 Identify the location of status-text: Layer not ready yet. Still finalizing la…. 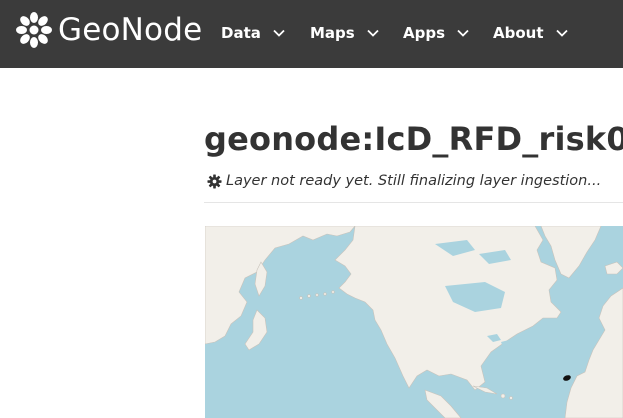
(414, 181).